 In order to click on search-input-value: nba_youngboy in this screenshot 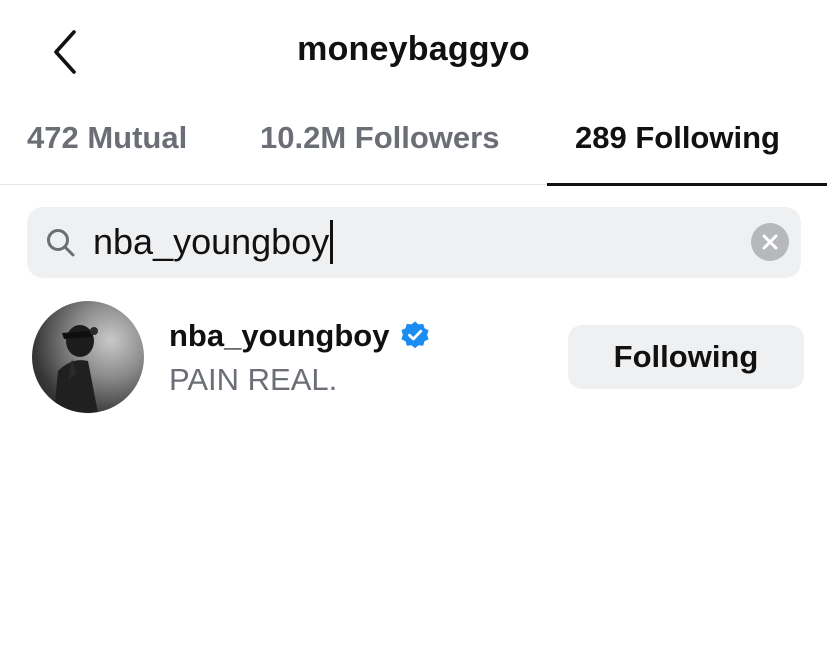, I will do `click(211, 241)`.